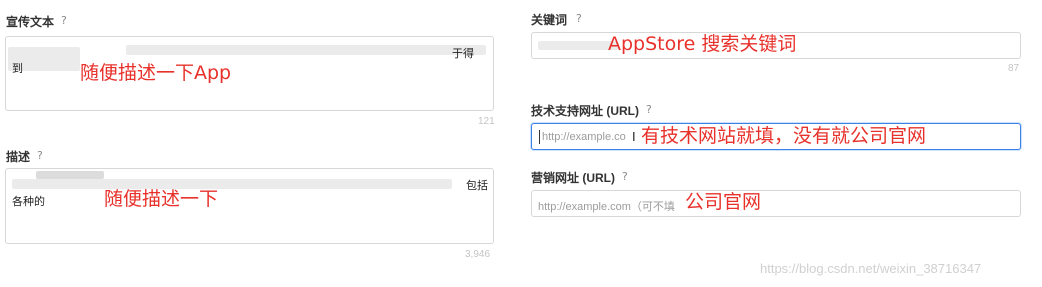 This screenshot has height=287, width=1042. What do you see at coordinates (584, 137) in the screenshot?
I see `support-url-placeholder: http://example.co` at bounding box center [584, 137].